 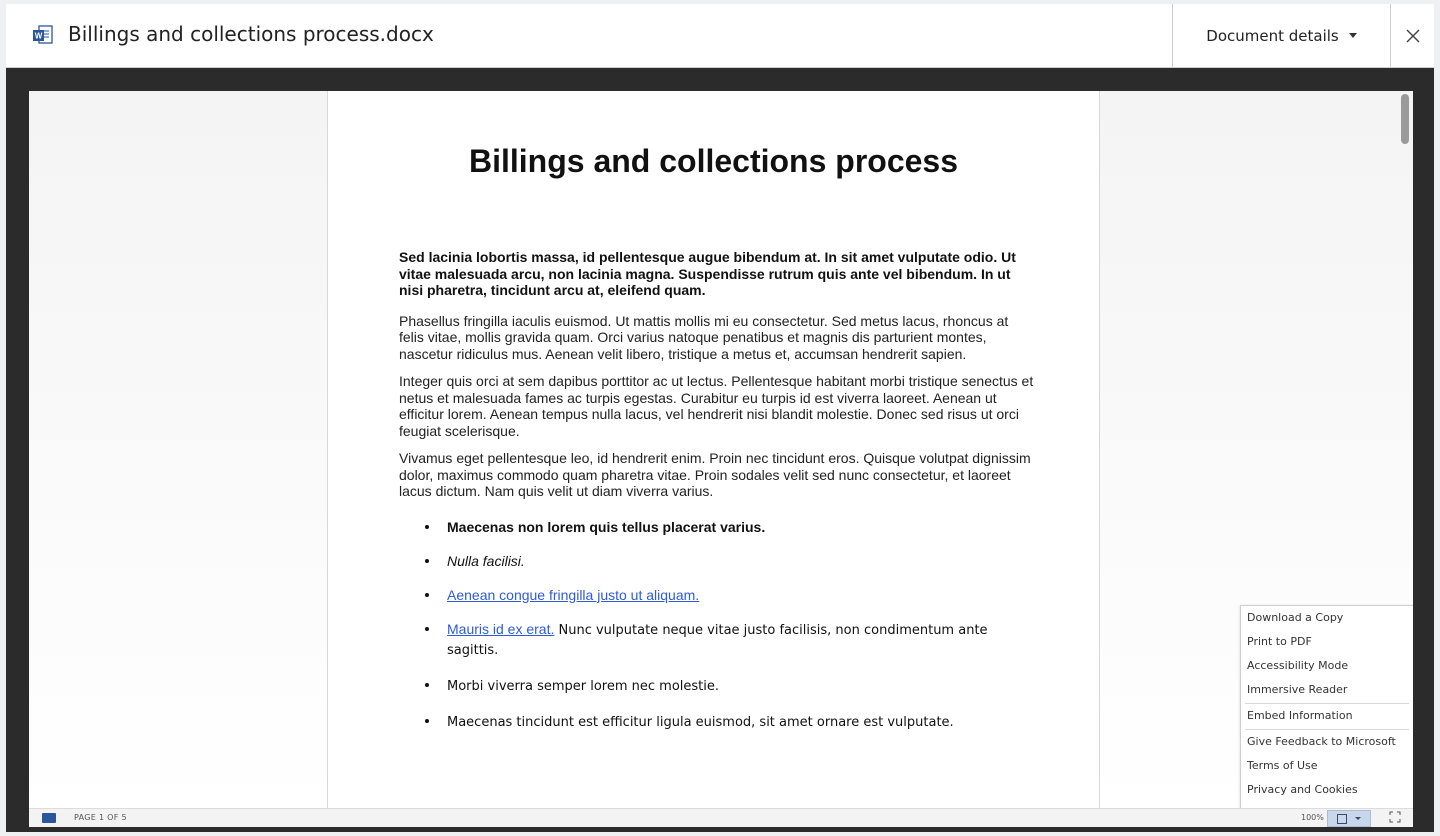 What do you see at coordinates (39, 36) in the screenshot?
I see `svg-text: W` at bounding box center [39, 36].